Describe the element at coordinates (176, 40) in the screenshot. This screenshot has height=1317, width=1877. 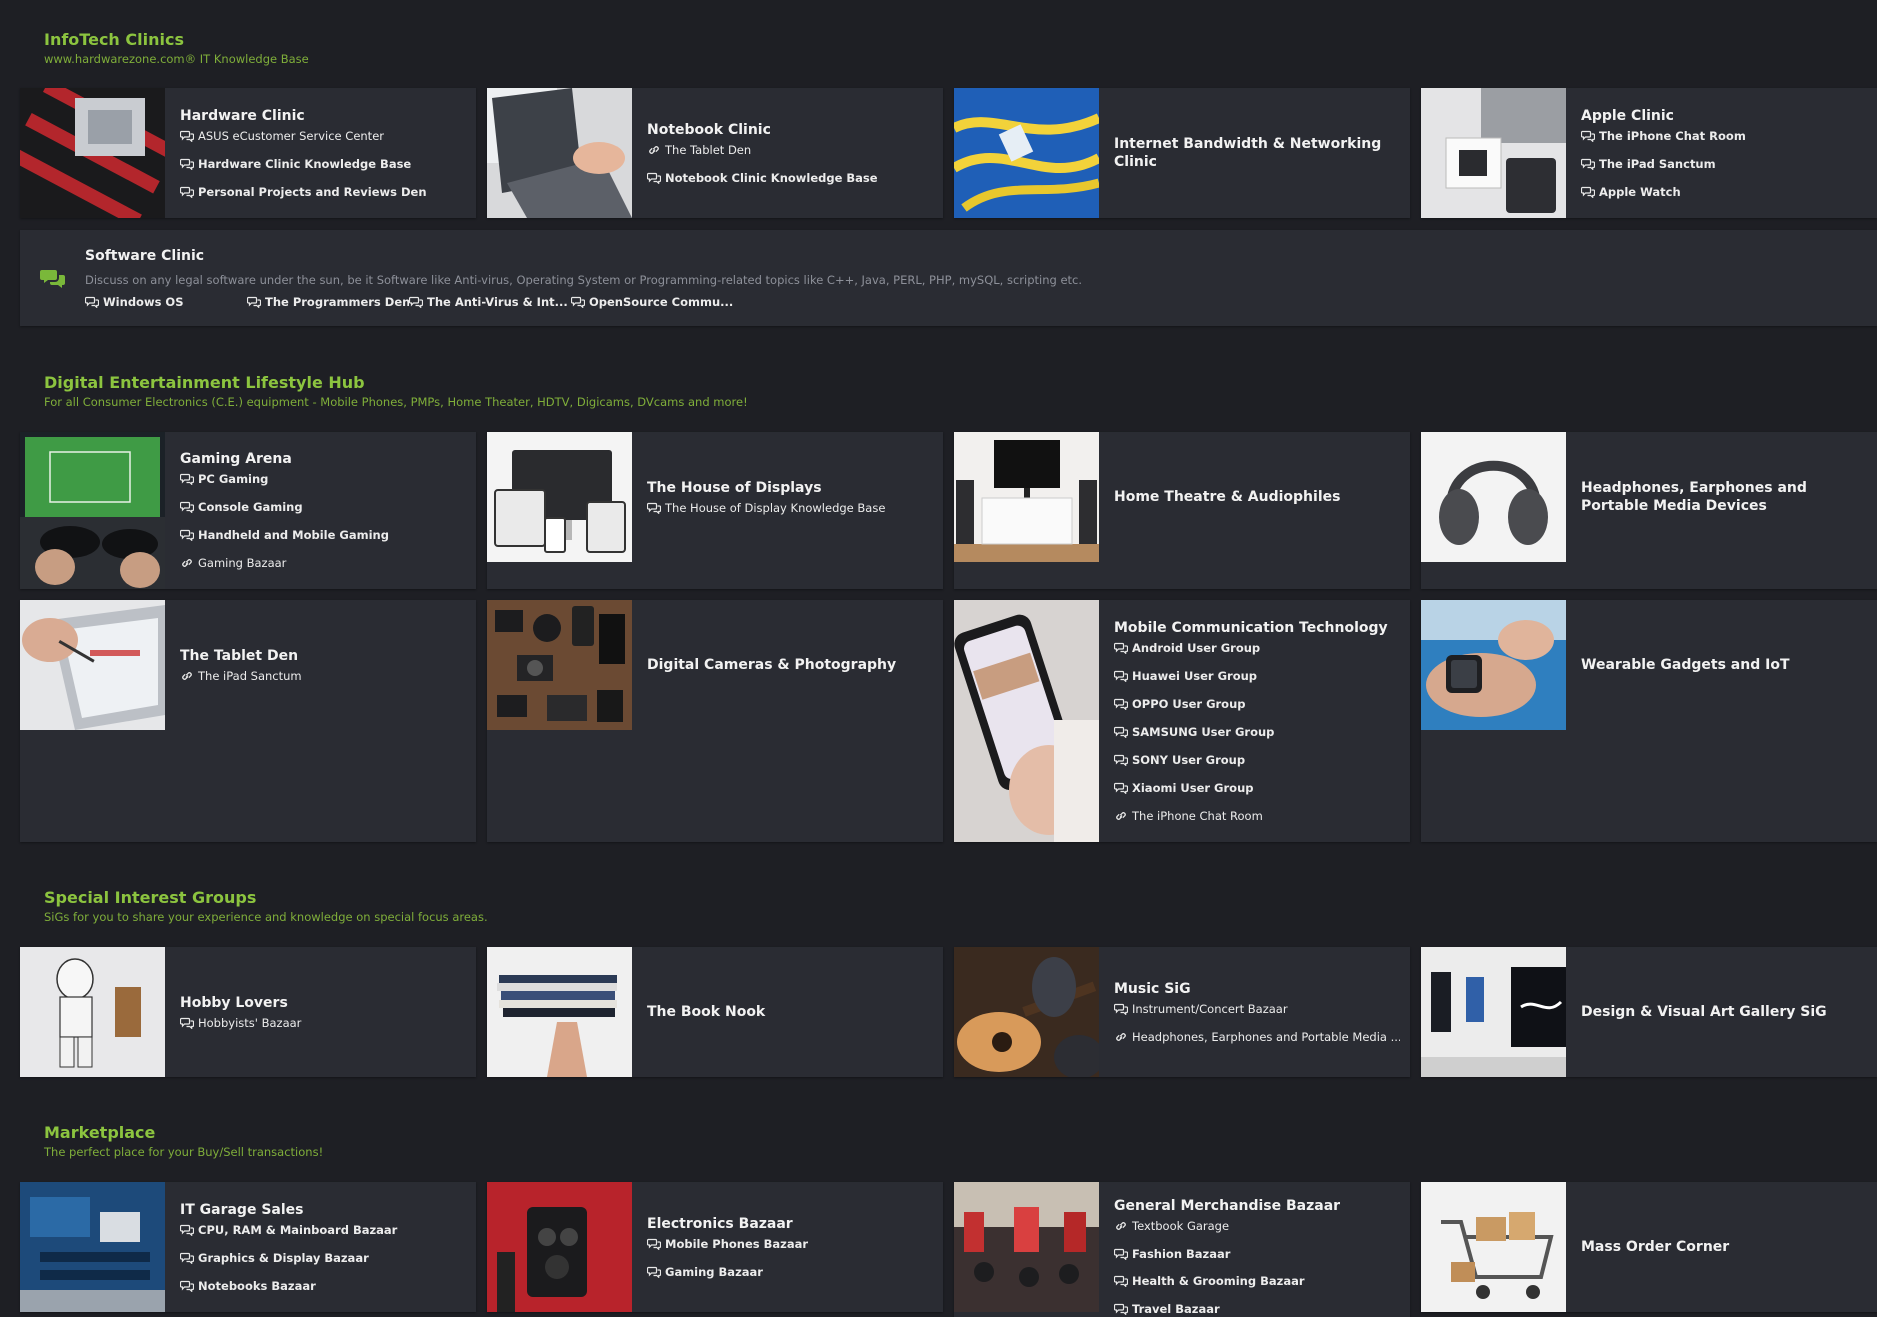
I see `section-title: InfoTech Clinics` at that location.